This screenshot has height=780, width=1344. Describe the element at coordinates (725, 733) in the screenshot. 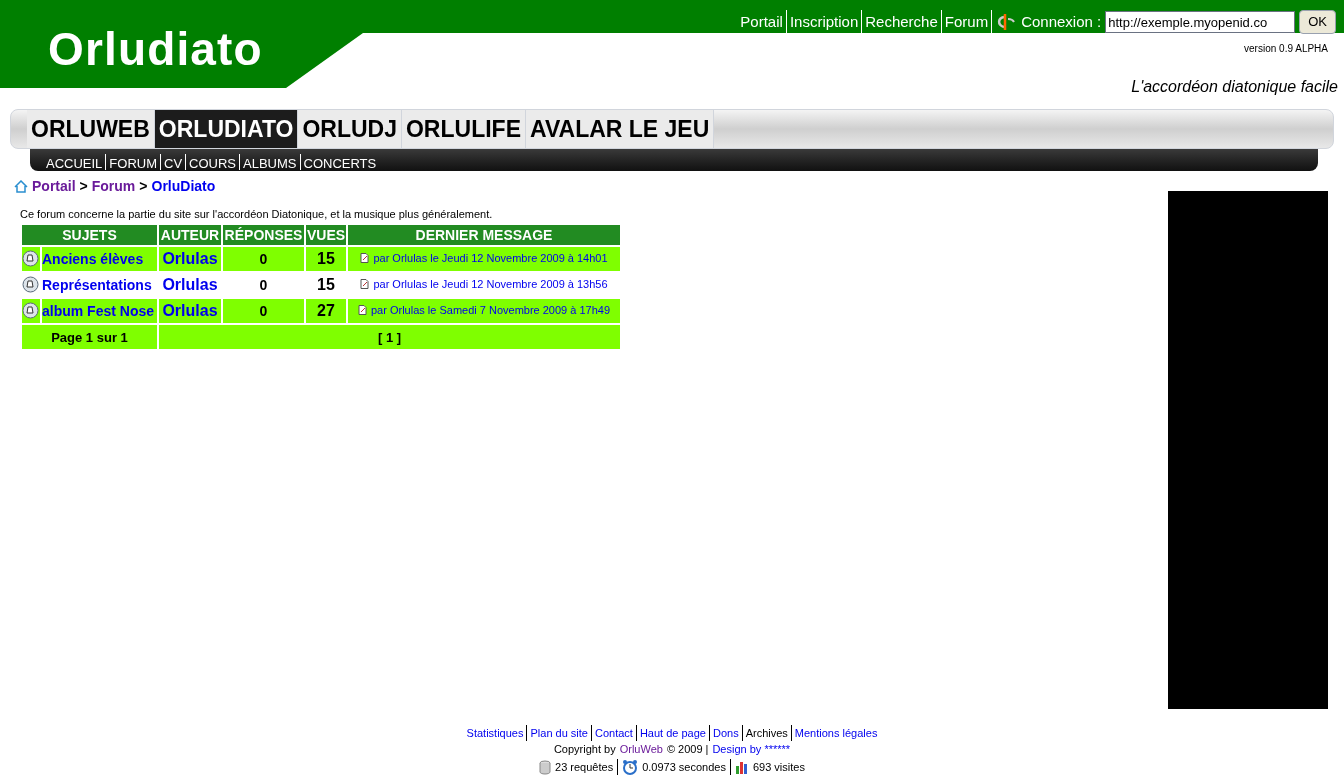

I see `footer-link: Dons` at that location.